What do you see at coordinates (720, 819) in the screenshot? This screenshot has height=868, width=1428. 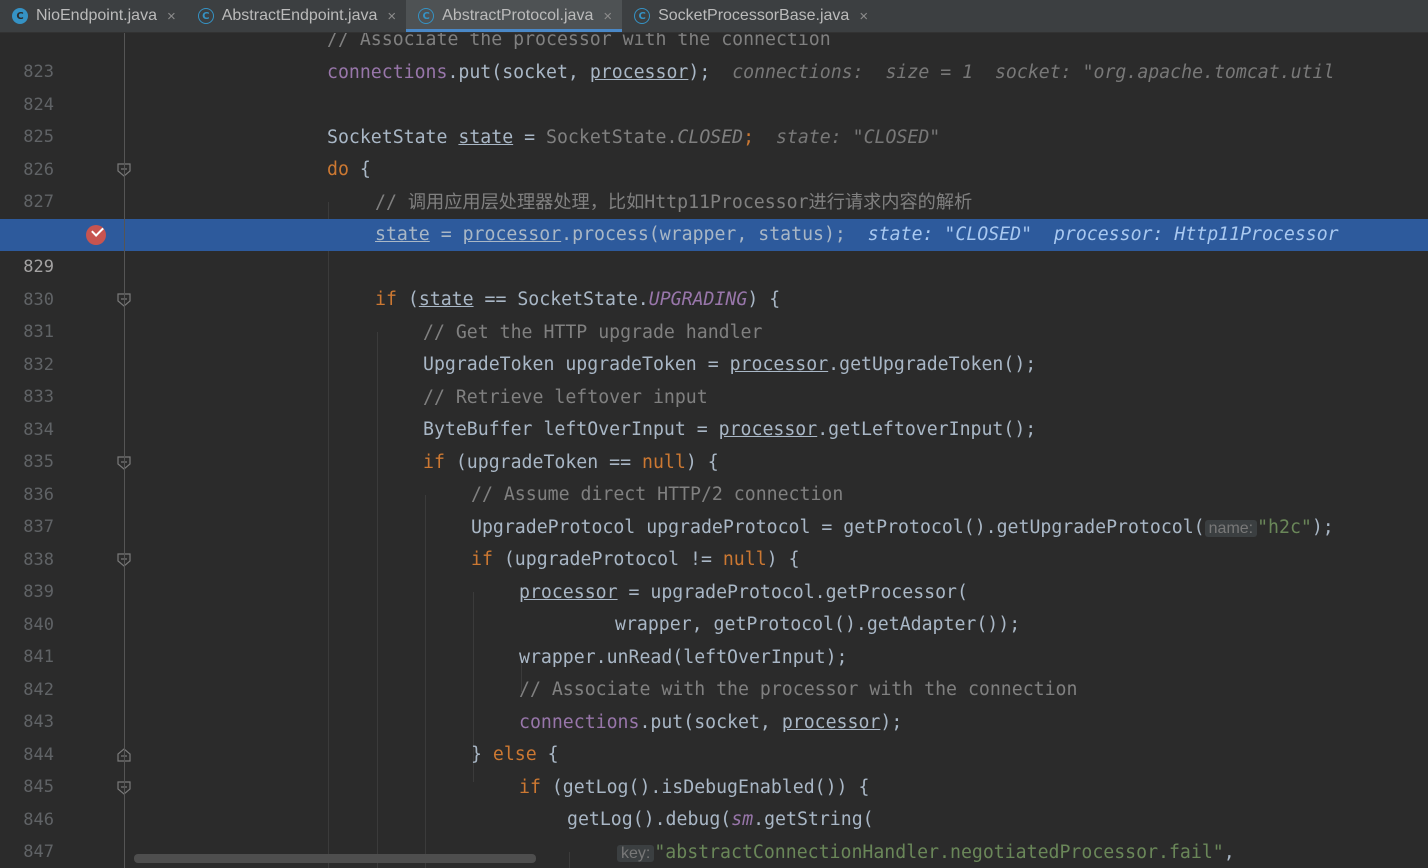 I see `code-text: getLog().debug(sm.getString(` at bounding box center [720, 819].